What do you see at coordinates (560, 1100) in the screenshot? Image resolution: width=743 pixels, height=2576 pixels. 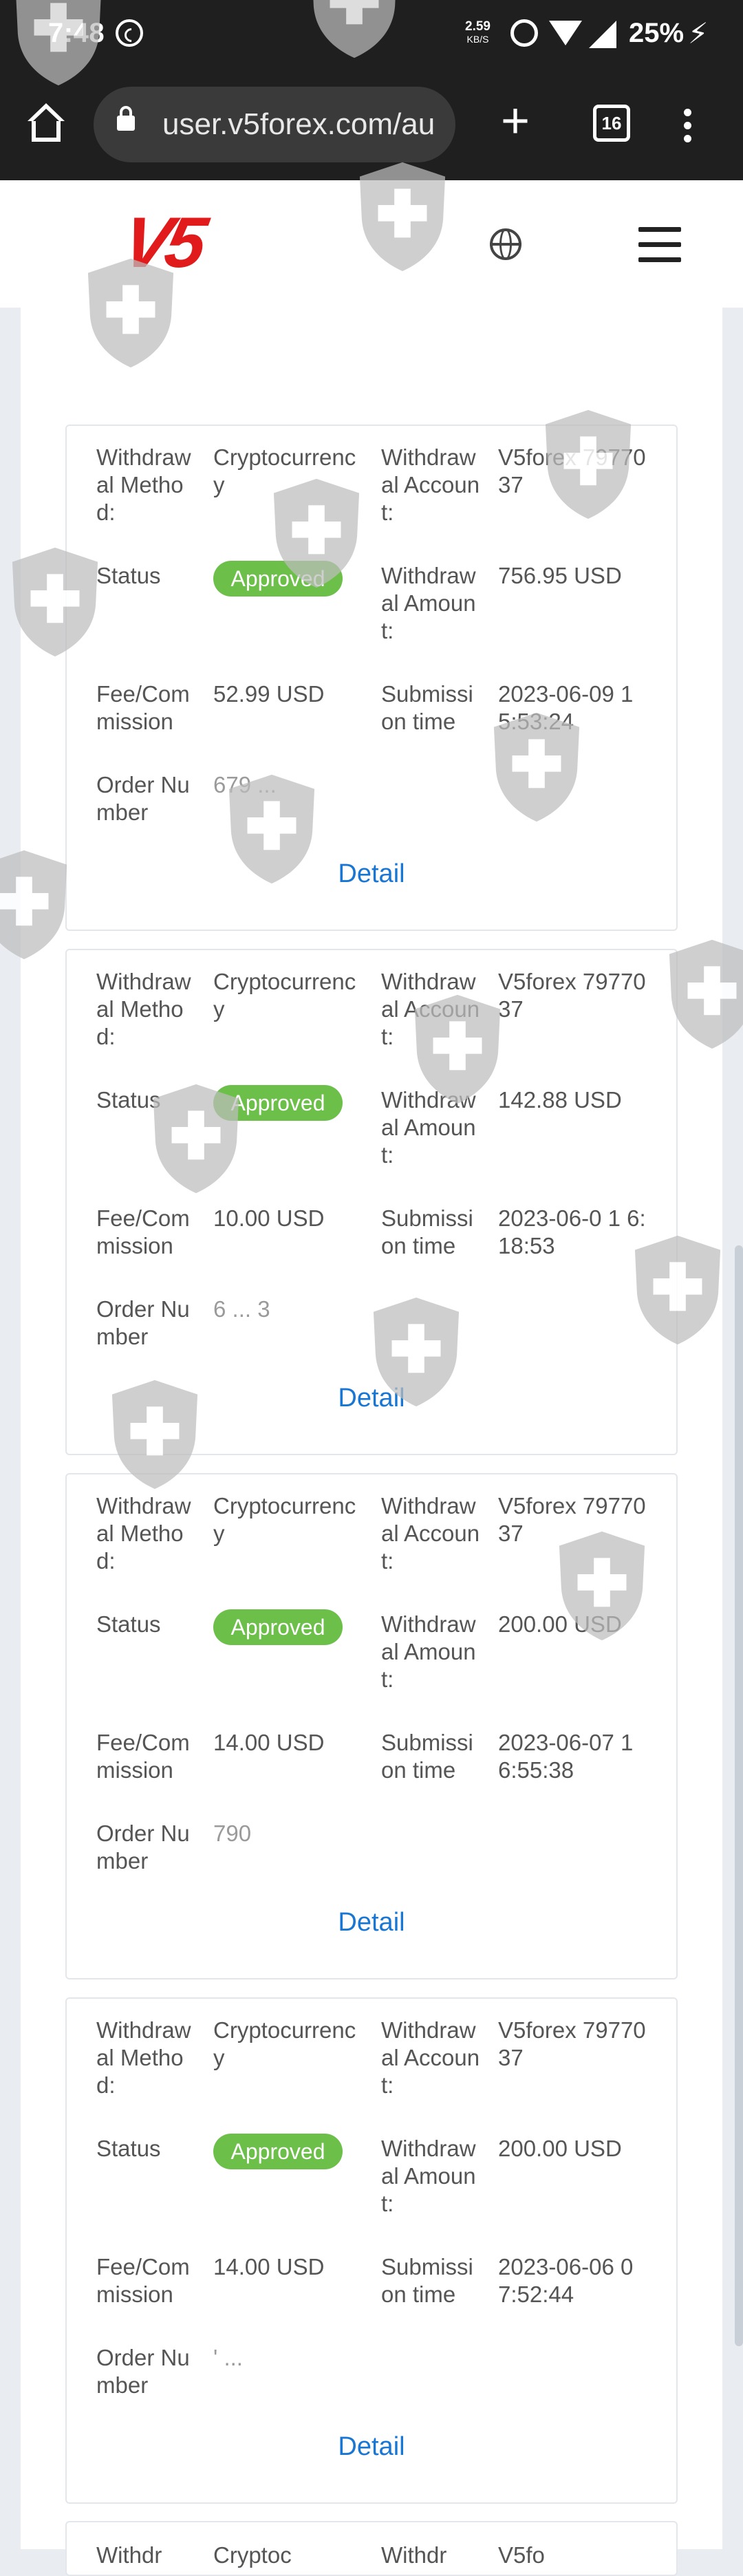 I see `value-amount: 142.88 USD` at bounding box center [560, 1100].